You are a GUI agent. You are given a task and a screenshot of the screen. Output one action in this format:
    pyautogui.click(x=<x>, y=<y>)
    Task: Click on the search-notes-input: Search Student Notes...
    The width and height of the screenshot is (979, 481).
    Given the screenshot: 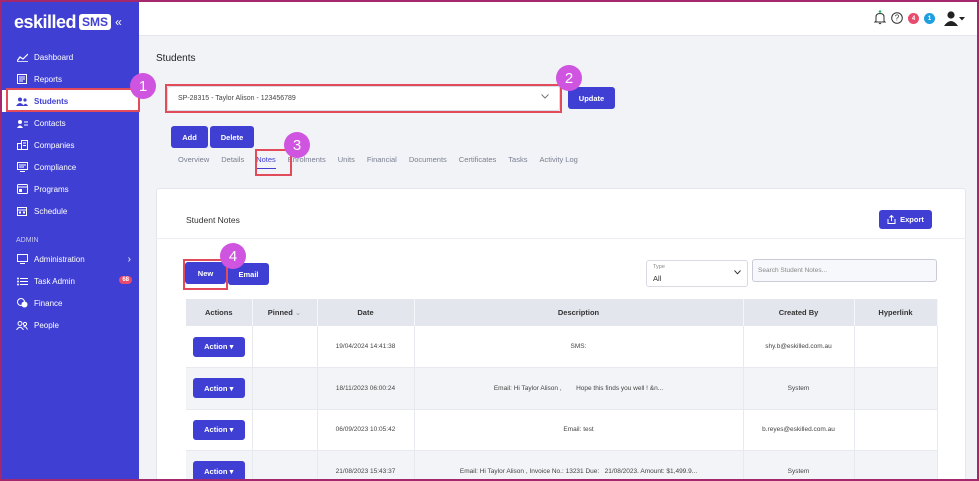 What is the action you would take?
    pyautogui.click(x=844, y=270)
    